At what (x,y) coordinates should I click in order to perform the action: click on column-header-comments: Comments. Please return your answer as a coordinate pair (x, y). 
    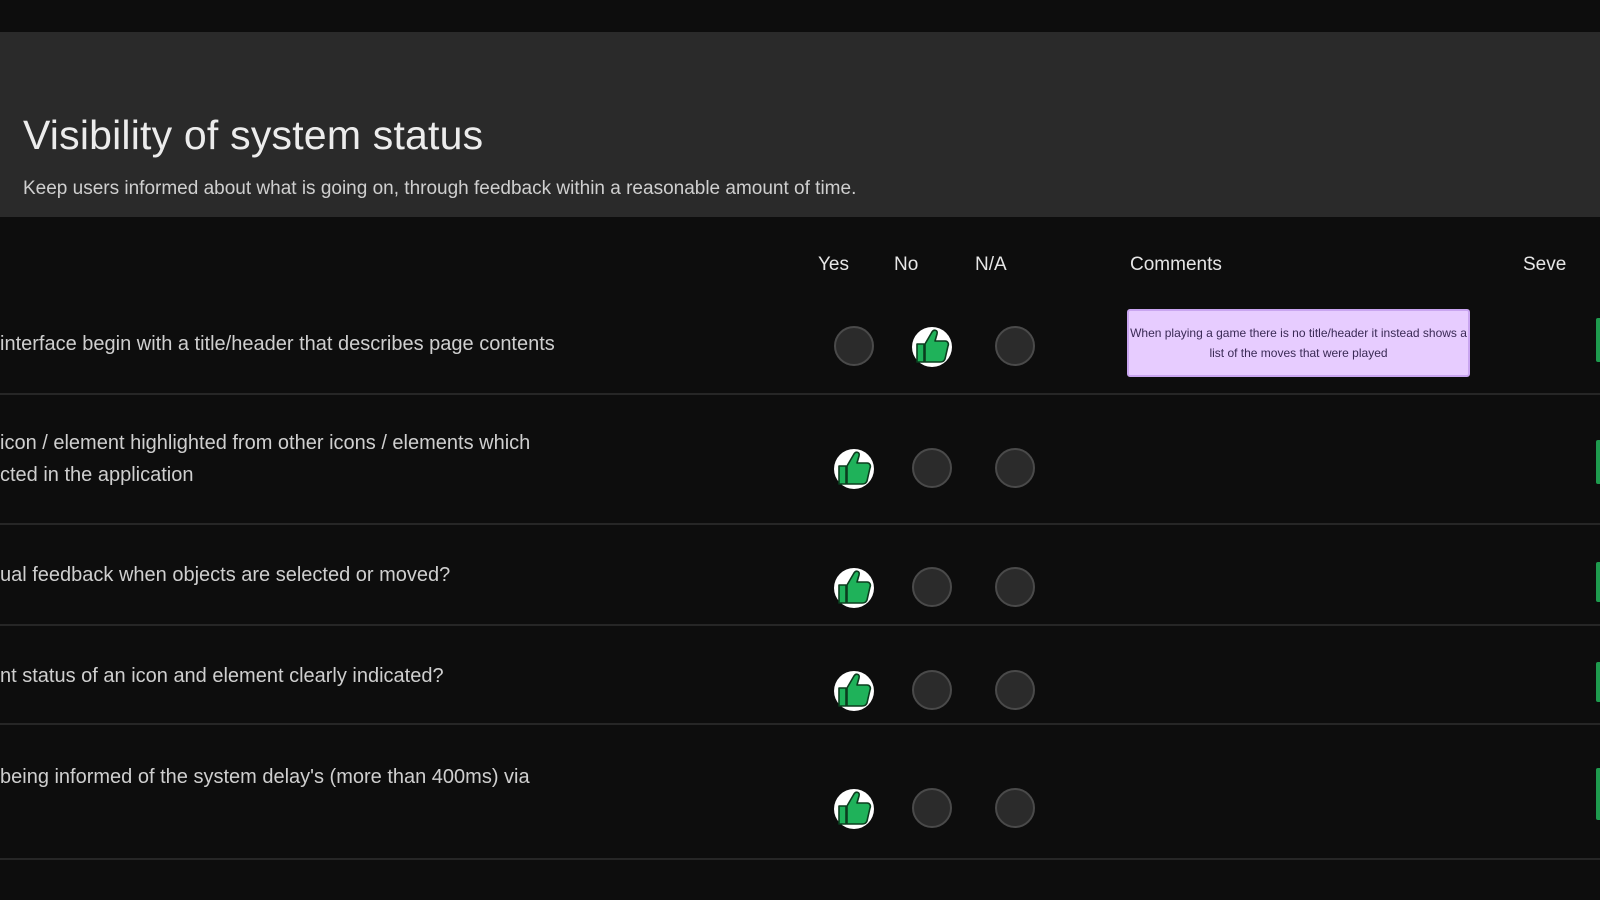
    Looking at the image, I should click on (1176, 264).